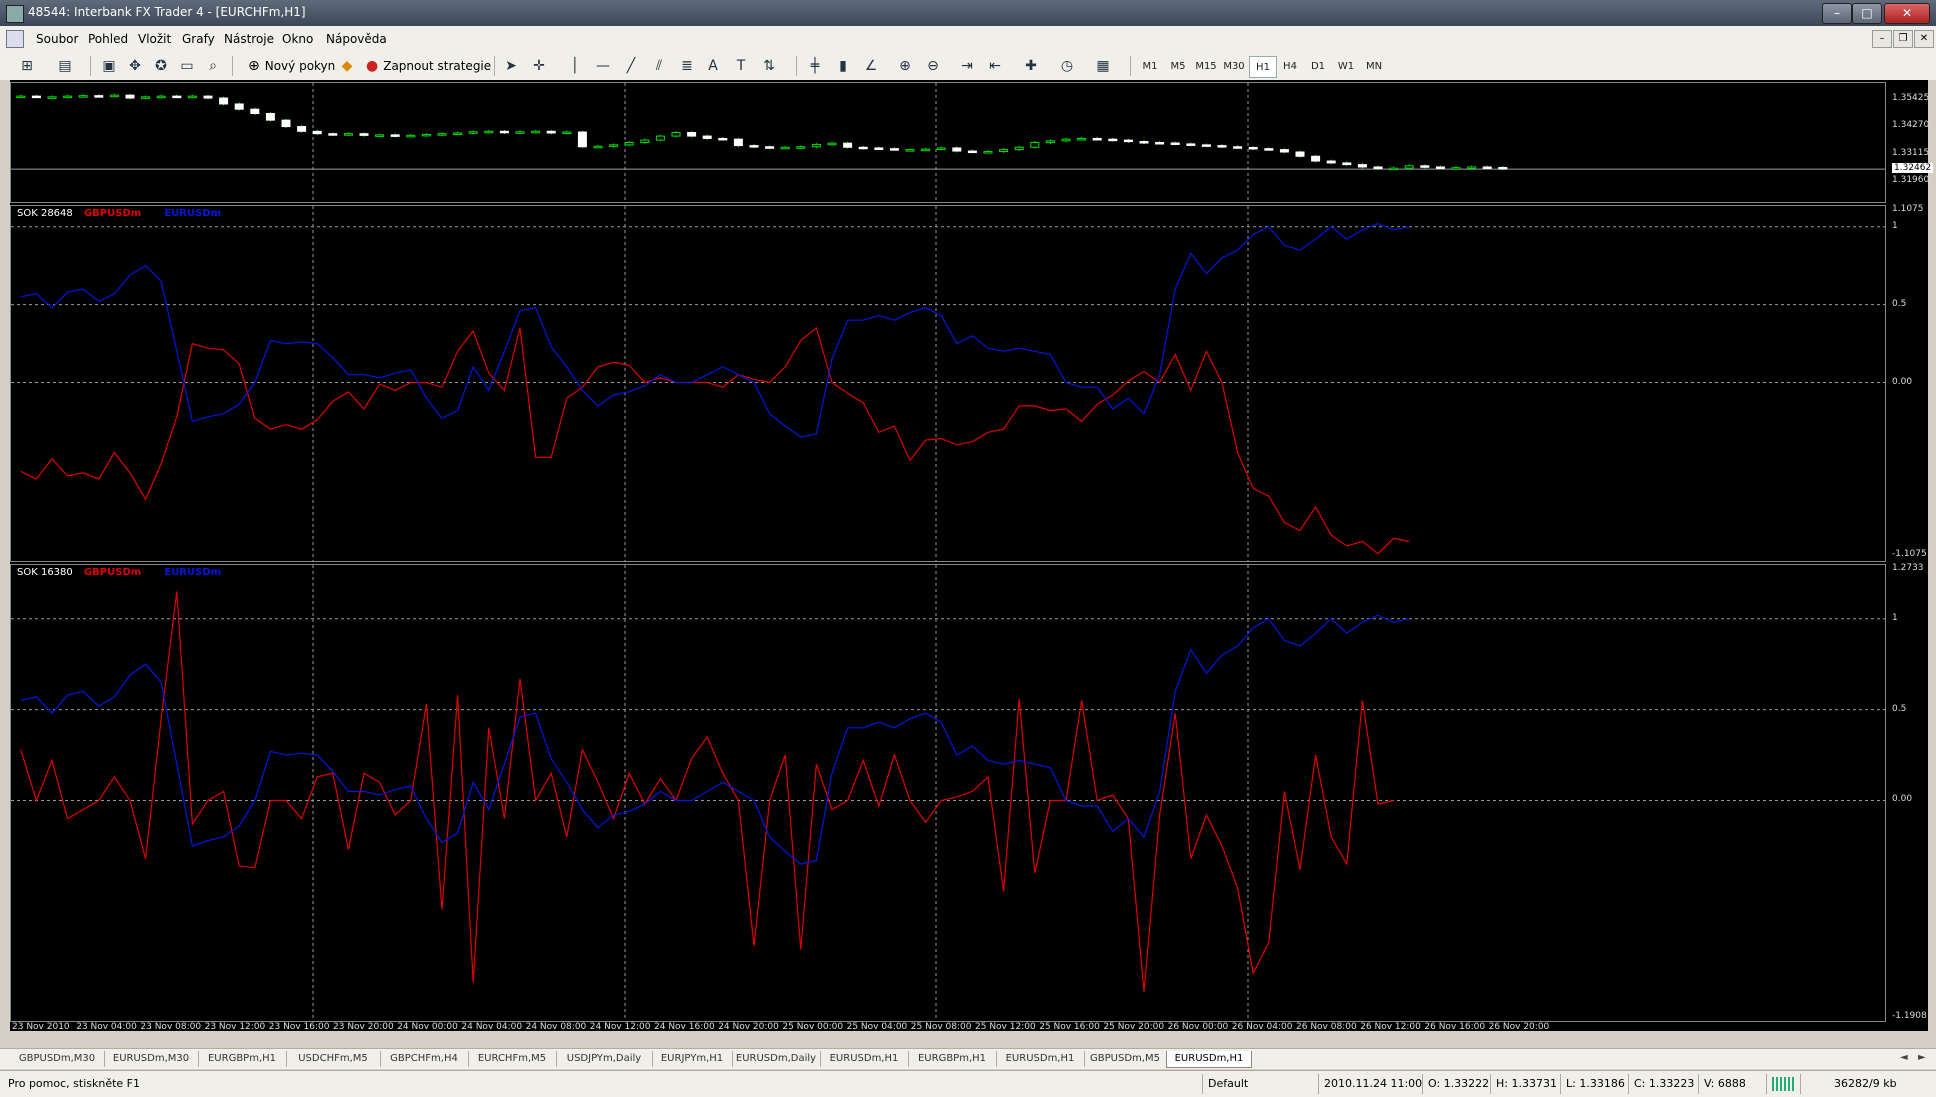  I want to click on indicator-1-tick-label: -1.1075, so click(1909, 554).